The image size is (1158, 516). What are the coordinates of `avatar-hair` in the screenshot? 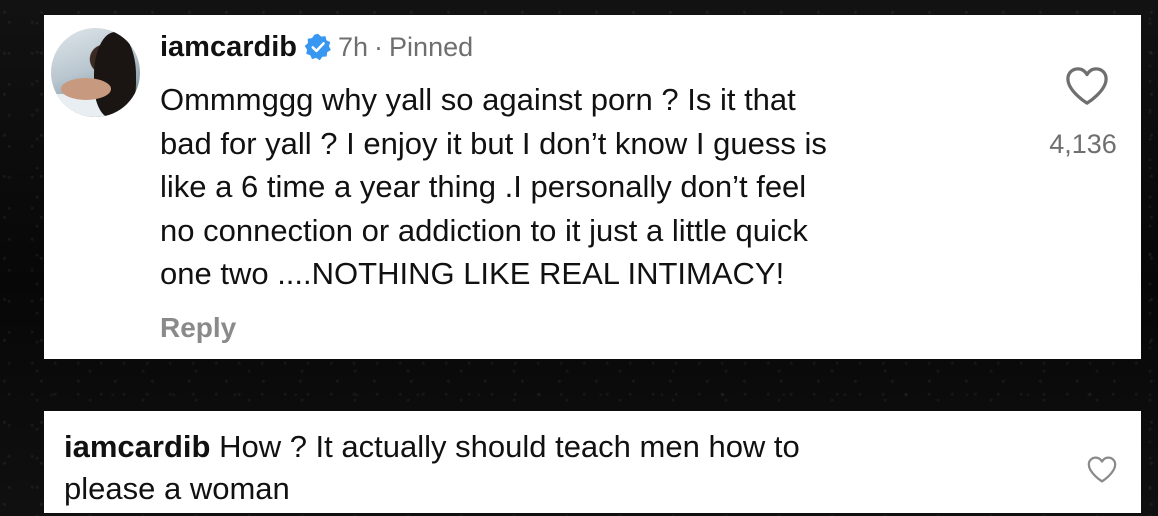 It's located at (115, 74).